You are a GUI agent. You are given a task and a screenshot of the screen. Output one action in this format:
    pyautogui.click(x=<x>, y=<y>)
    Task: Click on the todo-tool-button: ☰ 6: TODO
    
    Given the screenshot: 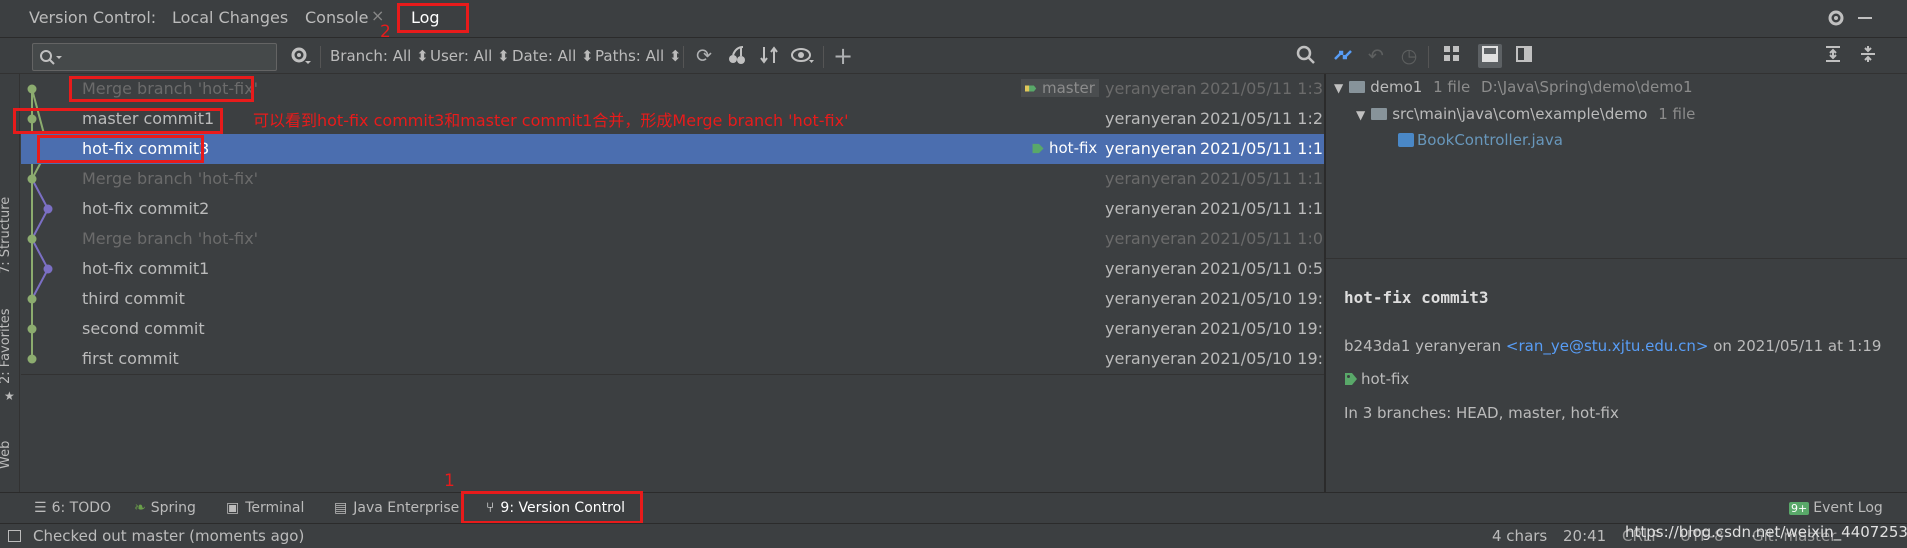 What is the action you would take?
    pyautogui.click(x=72, y=508)
    